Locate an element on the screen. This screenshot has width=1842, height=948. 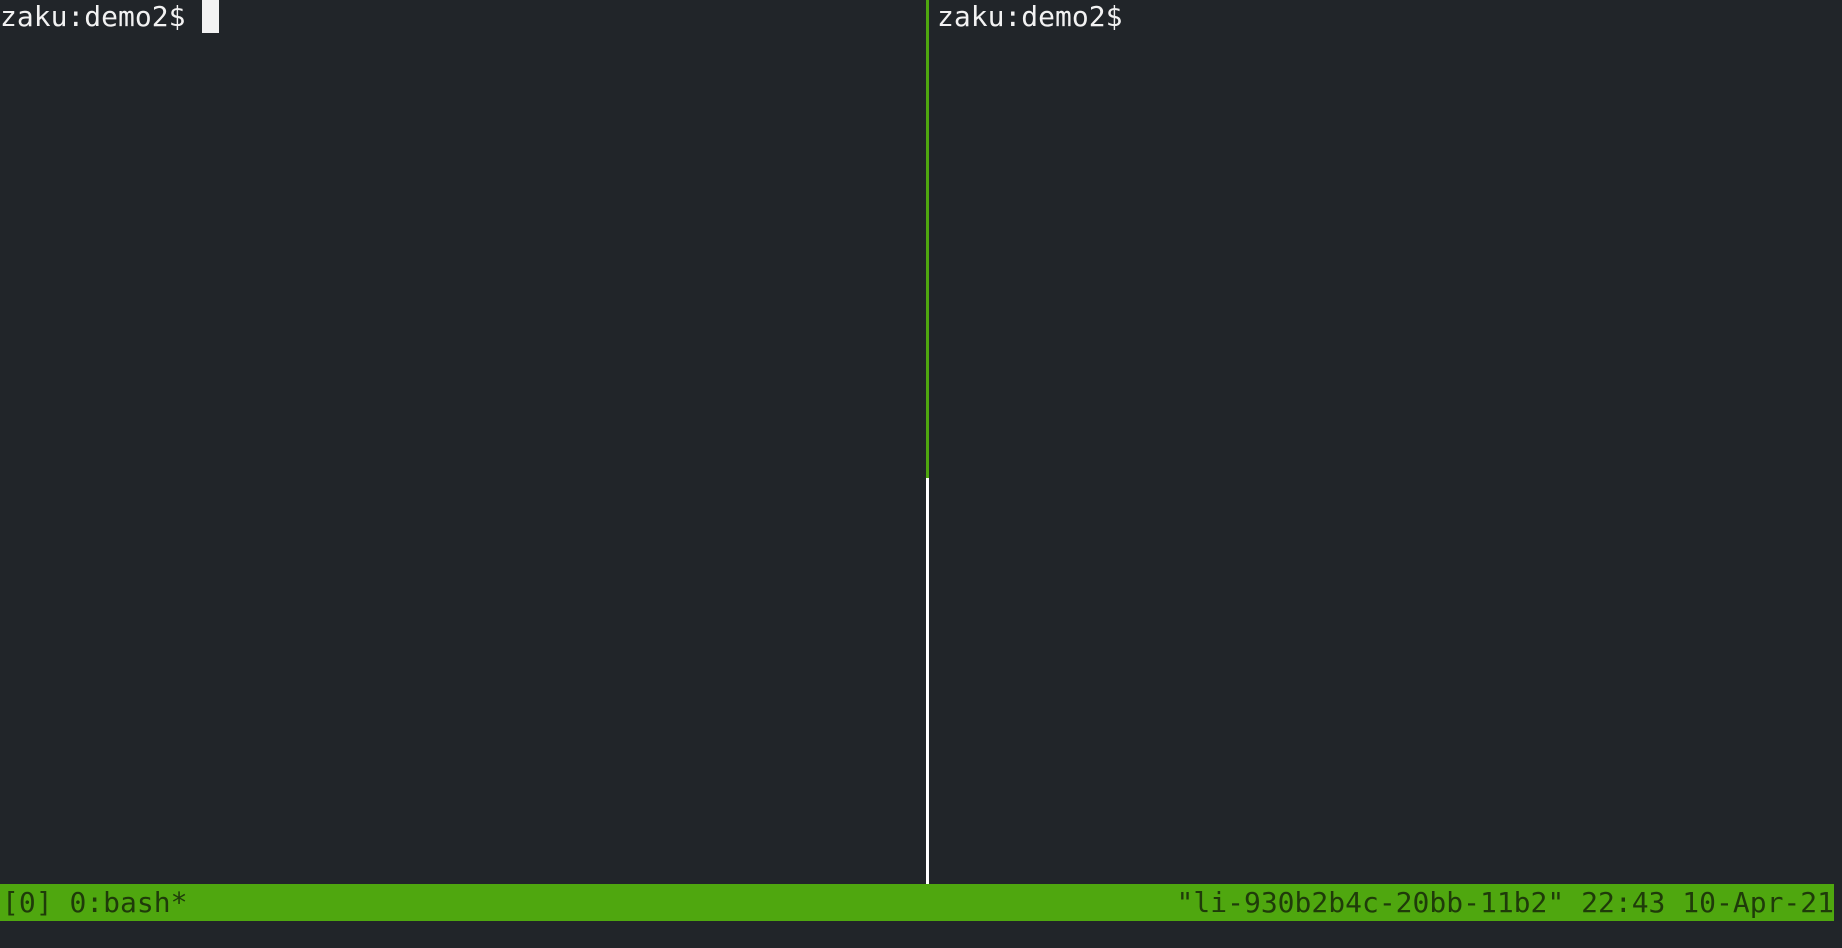
pane-divider is located at coordinates (927, 681).